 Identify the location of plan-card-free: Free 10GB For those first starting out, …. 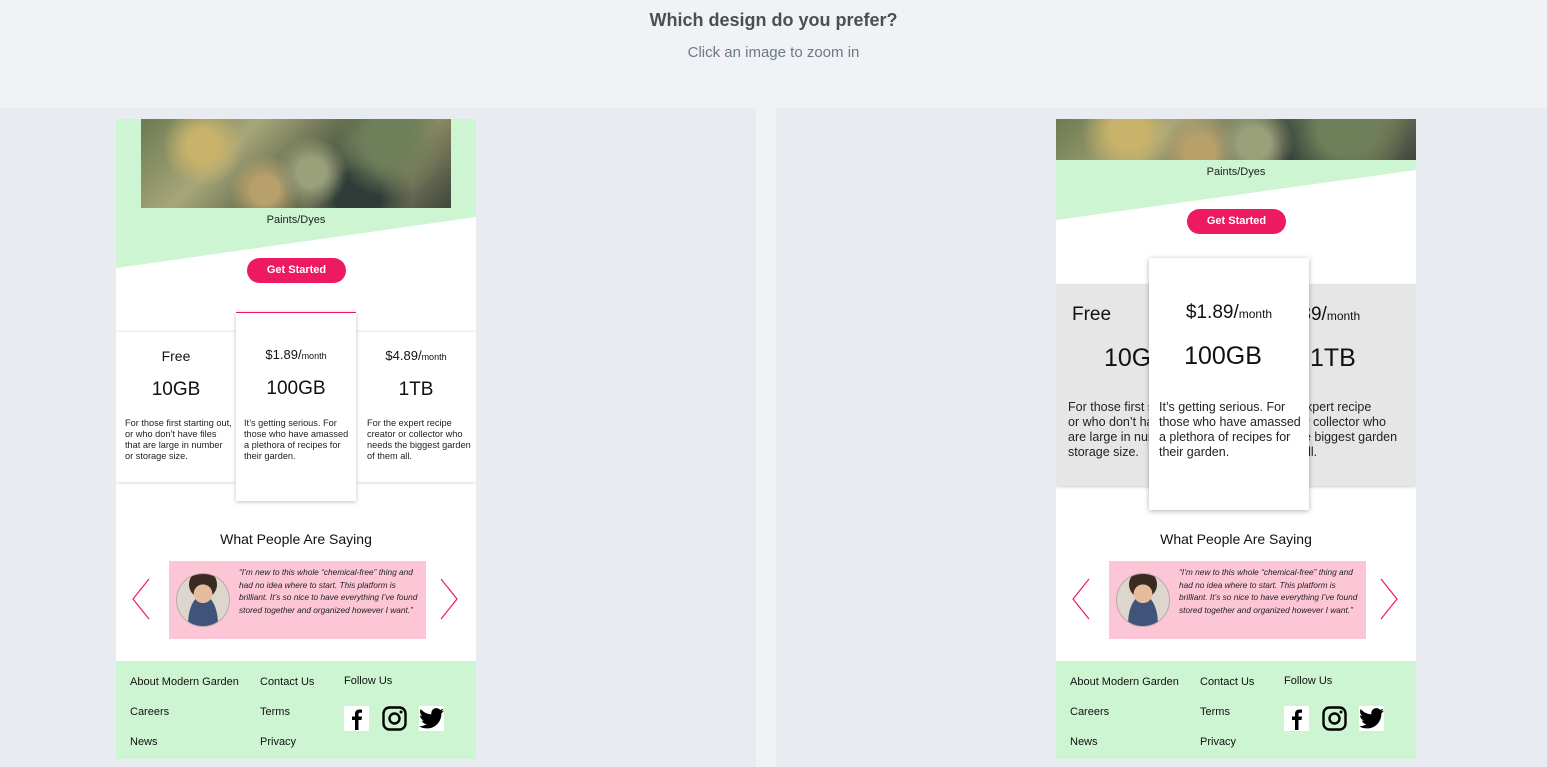
(176, 406).